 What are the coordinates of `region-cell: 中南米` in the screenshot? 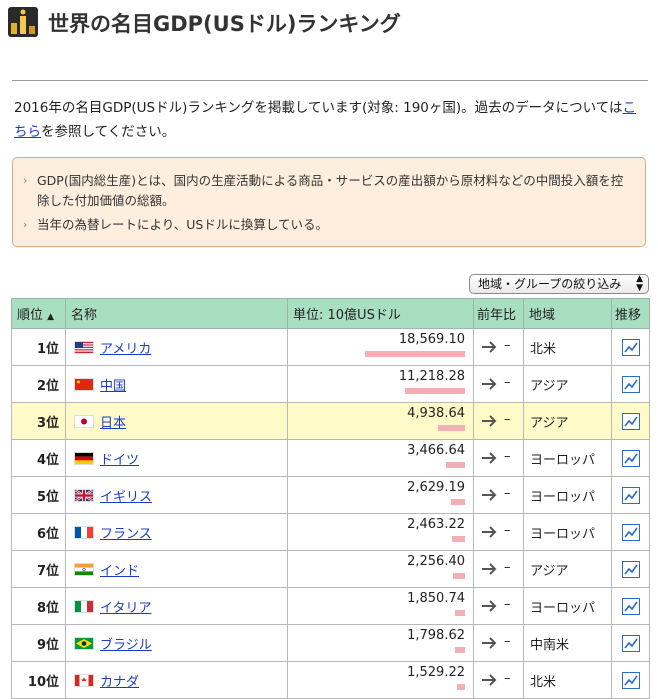 It's located at (567, 643).